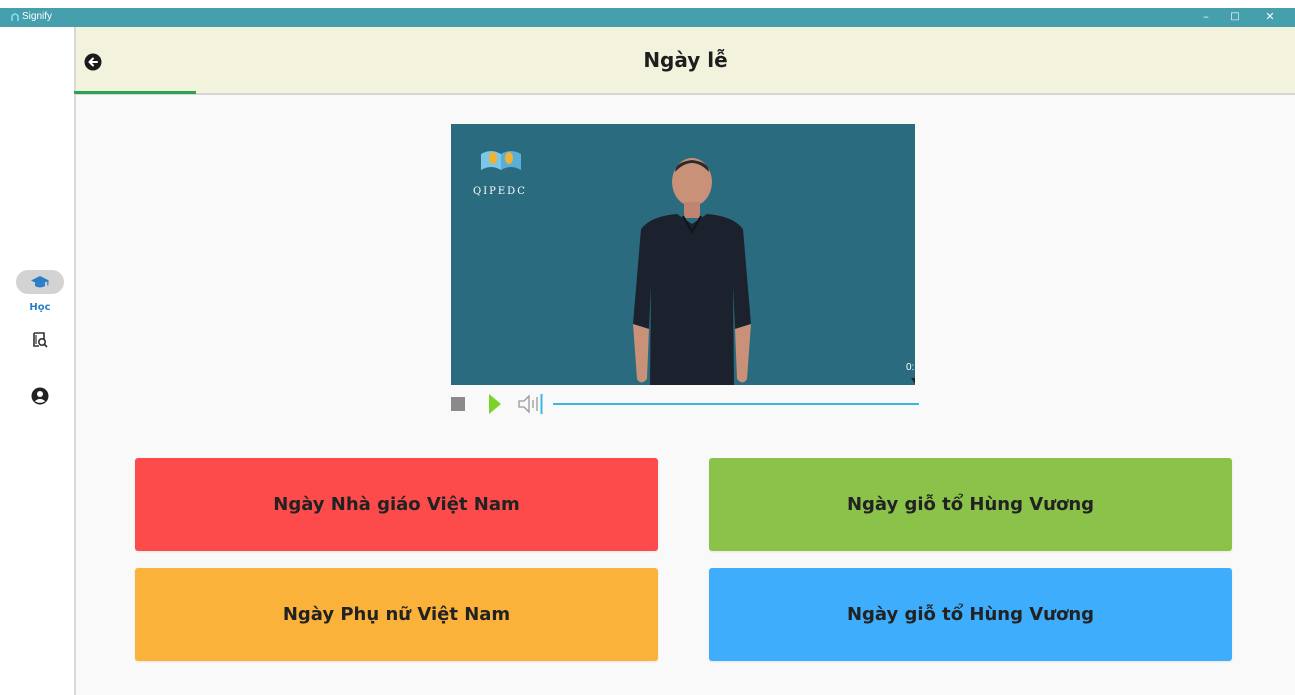 The image size is (1295, 695). I want to click on window-title-bar: Signify – □ ✕, so click(647, 17).